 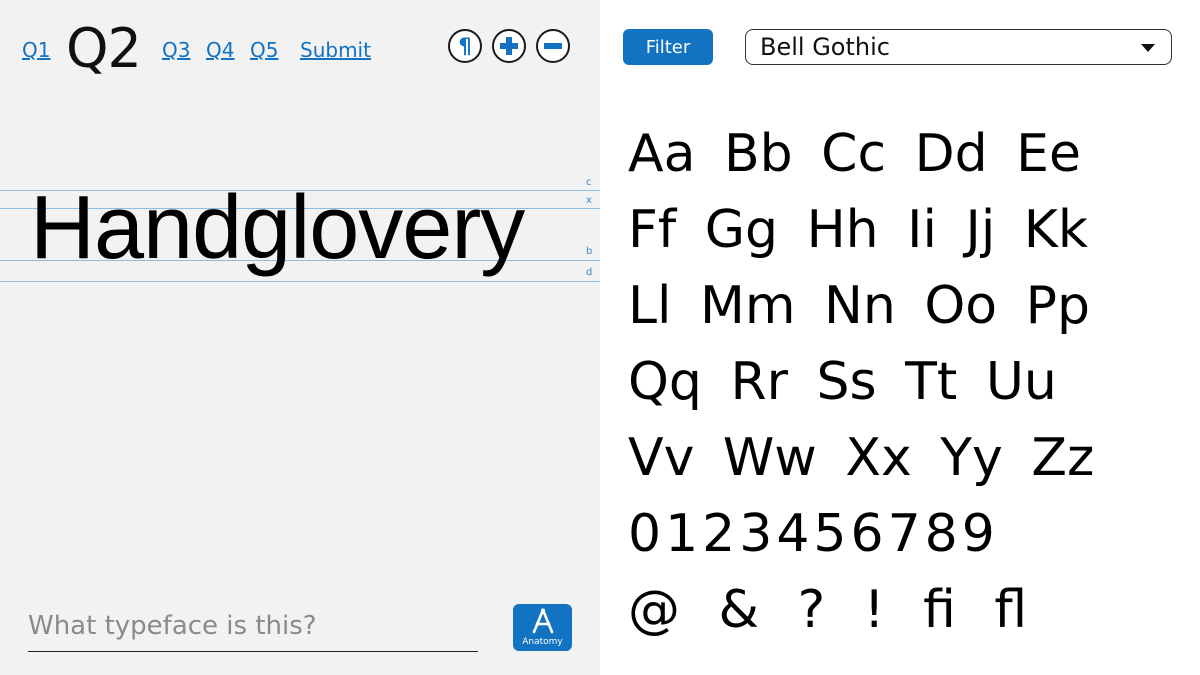 I want to click on descender-guide, so click(x=300, y=281).